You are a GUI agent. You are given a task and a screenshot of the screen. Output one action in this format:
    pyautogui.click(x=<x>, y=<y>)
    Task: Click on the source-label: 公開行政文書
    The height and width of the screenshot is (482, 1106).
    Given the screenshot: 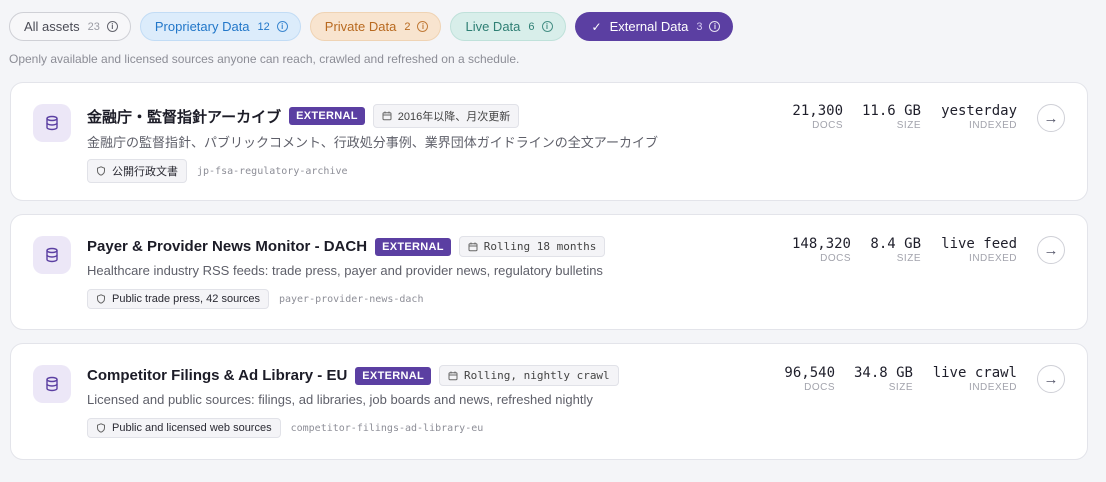 What is the action you would take?
    pyautogui.click(x=145, y=172)
    